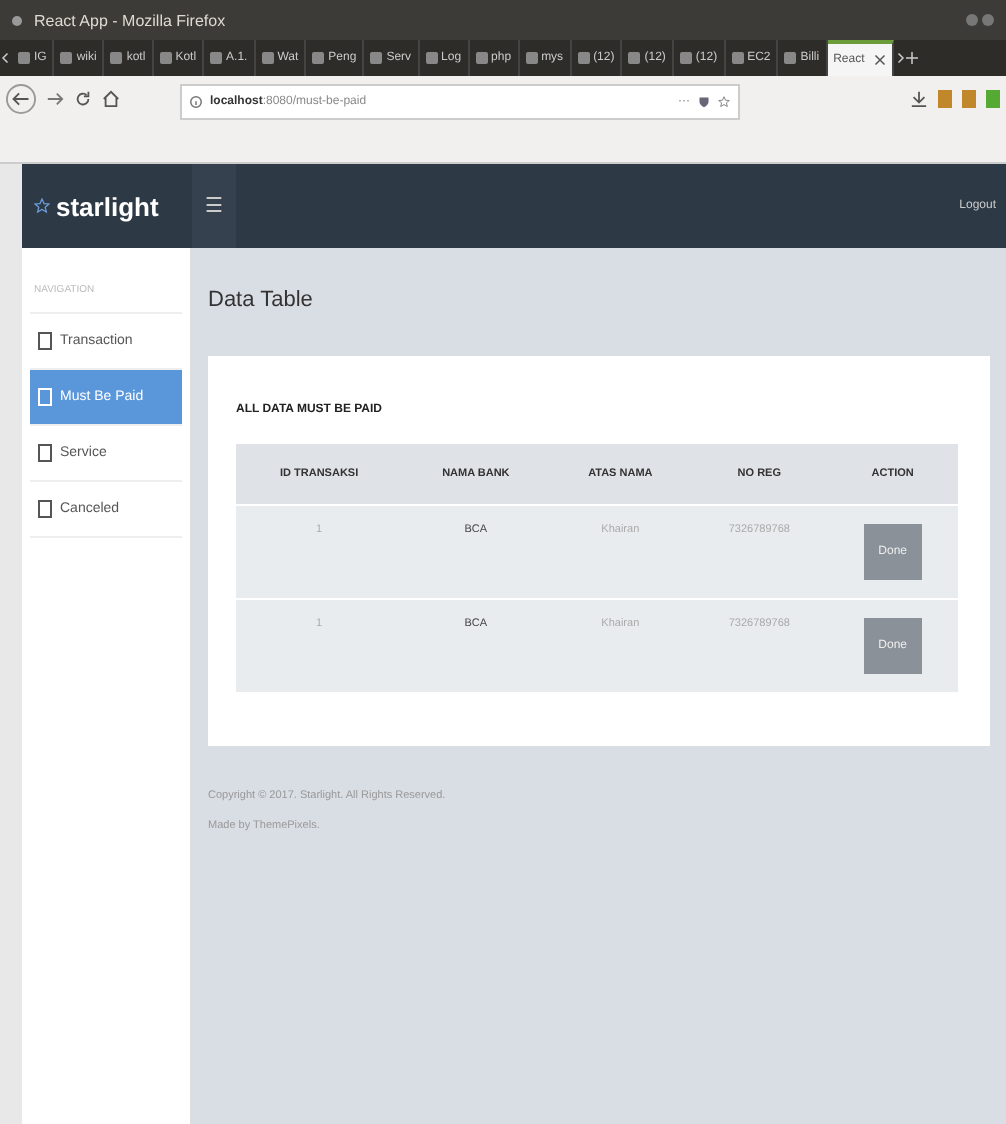 This screenshot has width=1006, height=1124. Describe the element at coordinates (261, 301) in the screenshot. I see `page-title: Data Table` at that location.